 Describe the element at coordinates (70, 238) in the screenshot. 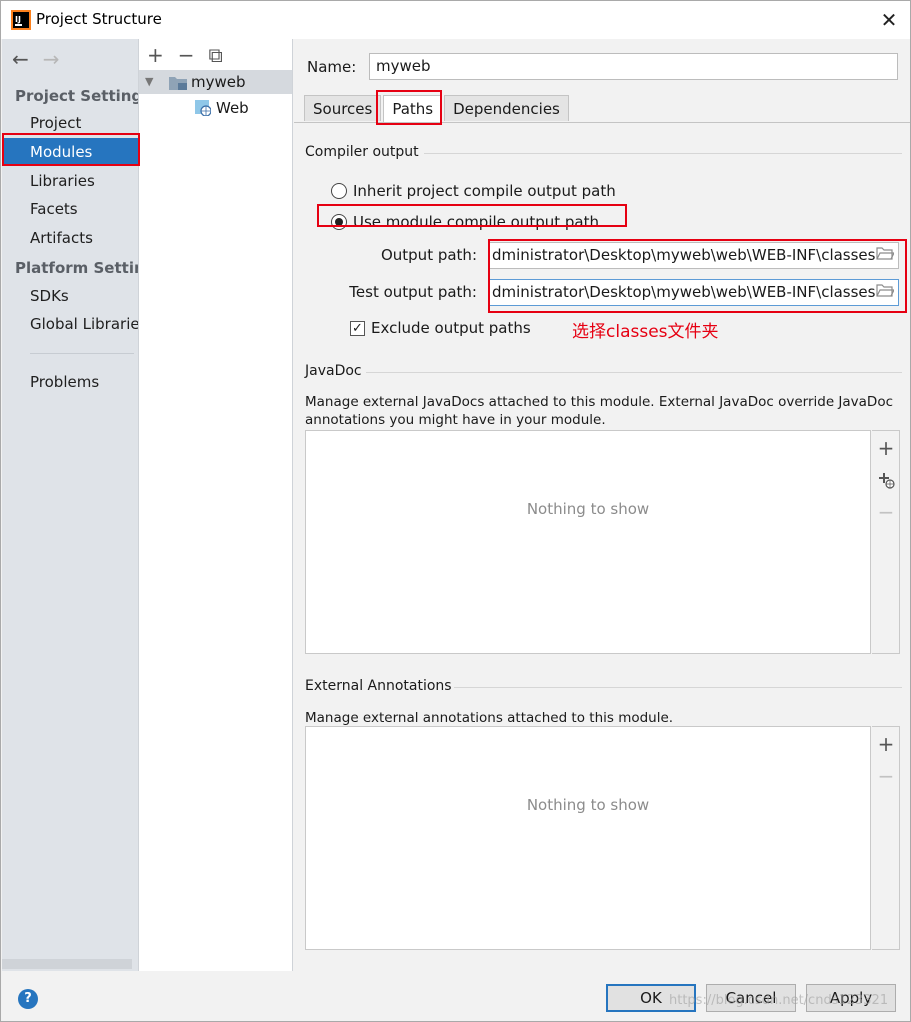

I see `sidebar-item-artifacts: Artifacts` at that location.